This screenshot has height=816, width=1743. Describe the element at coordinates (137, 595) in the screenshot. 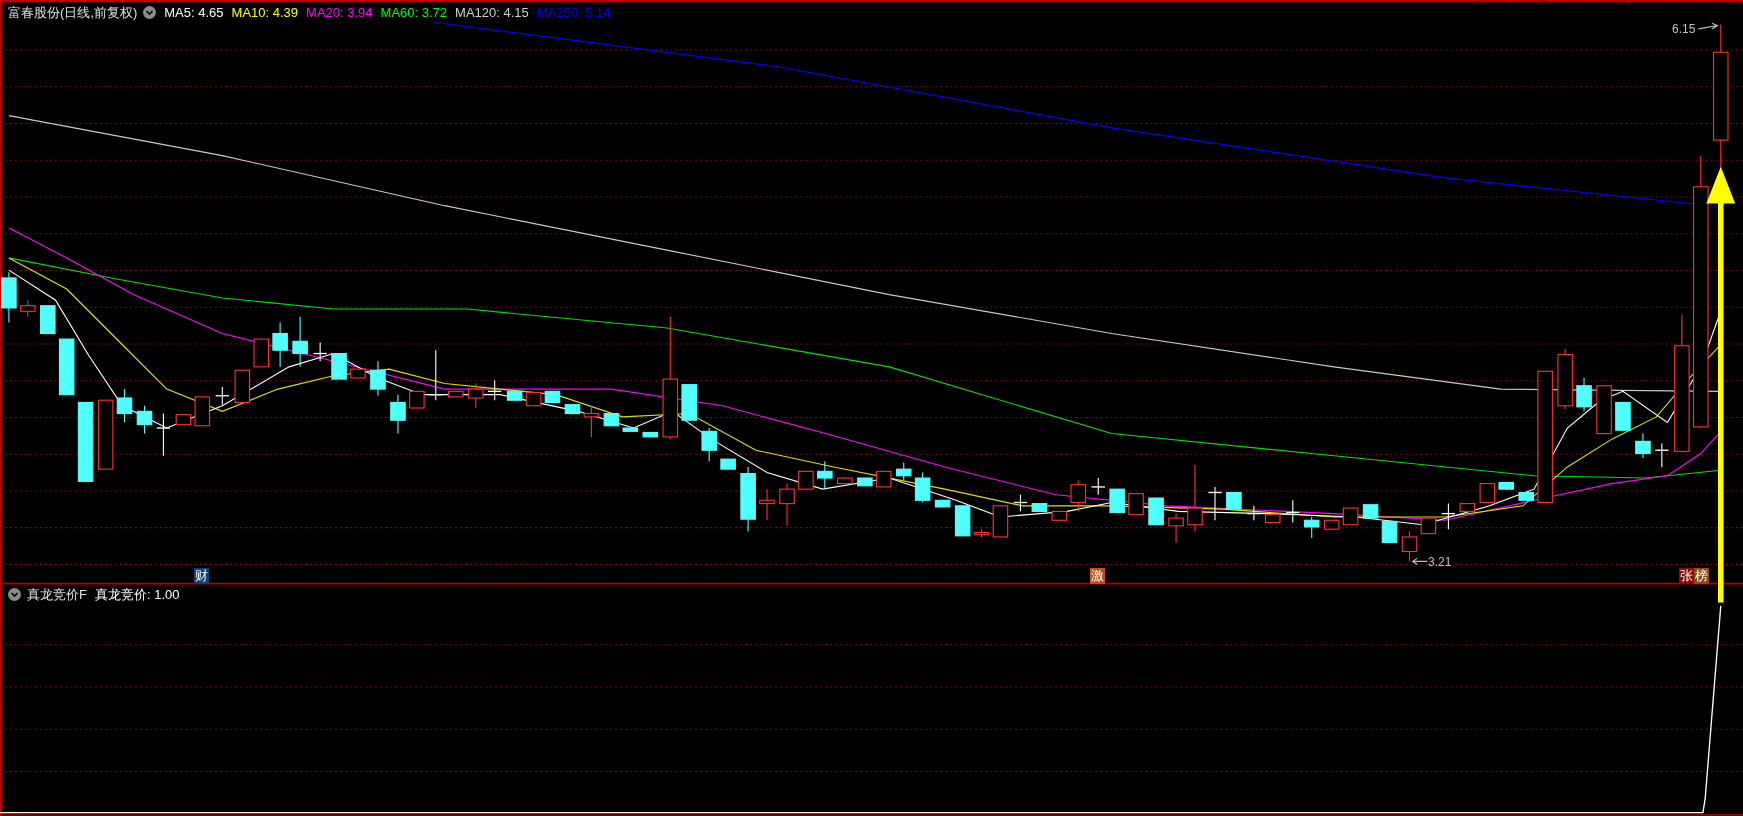

I see `indicator-value: 真龙竞价: 1.00` at that location.